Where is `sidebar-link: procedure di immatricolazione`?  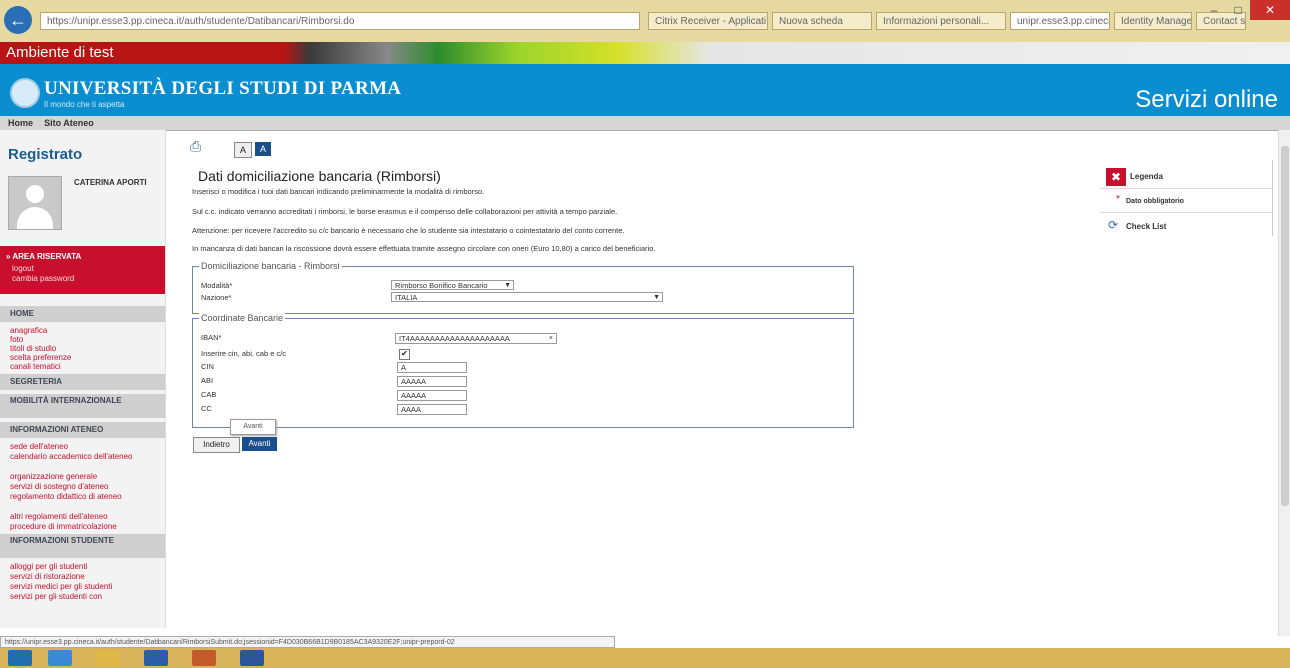
sidebar-link: procedure di immatricolazione is located at coordinates (85, 526).